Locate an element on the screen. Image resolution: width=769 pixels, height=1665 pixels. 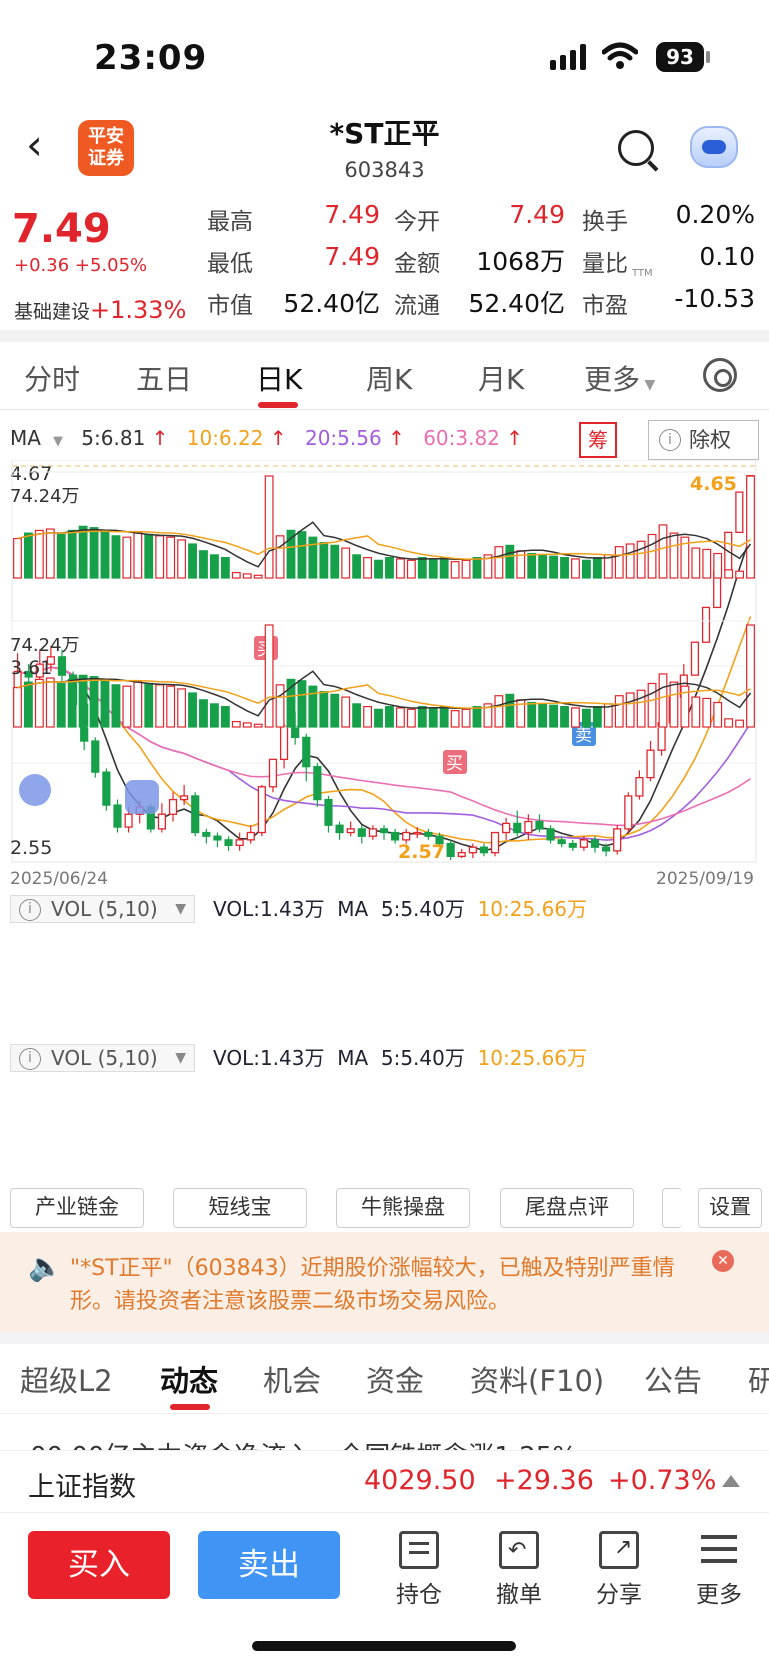
cancel-order-button: ↶ 撤单 is located at coordinates (519, 1570).